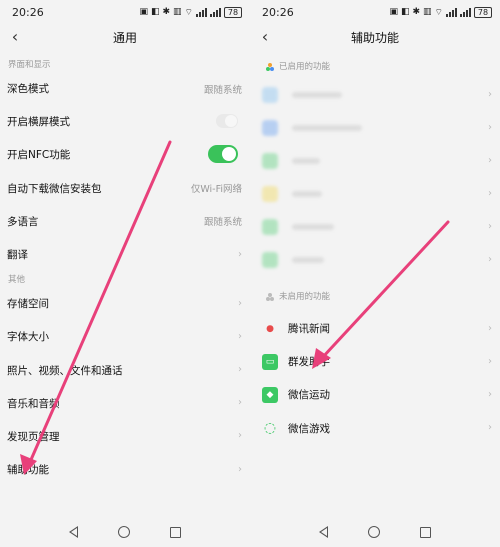 The width and height of the screenshot is (500, 547). I want to click on setting-label: 照片、视频、文件和通话, so click(65, 370).